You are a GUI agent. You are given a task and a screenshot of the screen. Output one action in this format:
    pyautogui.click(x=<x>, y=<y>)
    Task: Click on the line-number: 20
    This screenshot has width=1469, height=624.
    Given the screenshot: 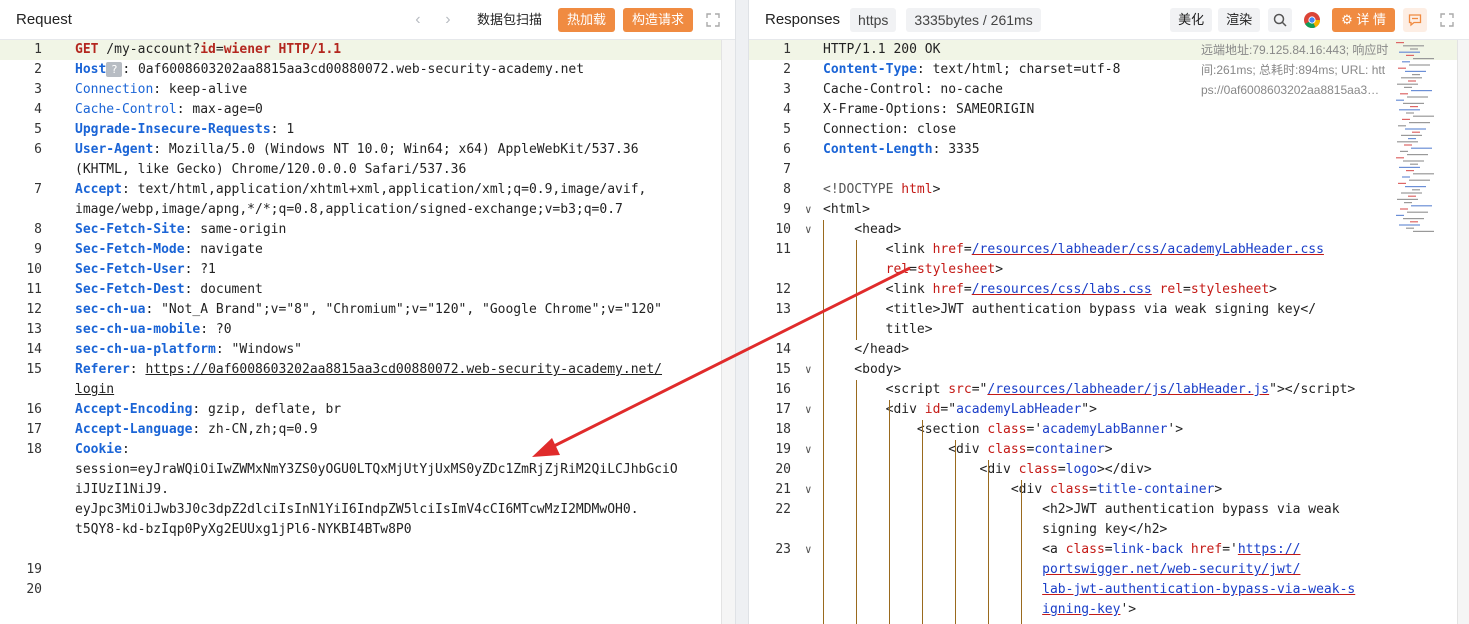 What is the action you would take?
    pyautogui.click(x=34, y=589)
    